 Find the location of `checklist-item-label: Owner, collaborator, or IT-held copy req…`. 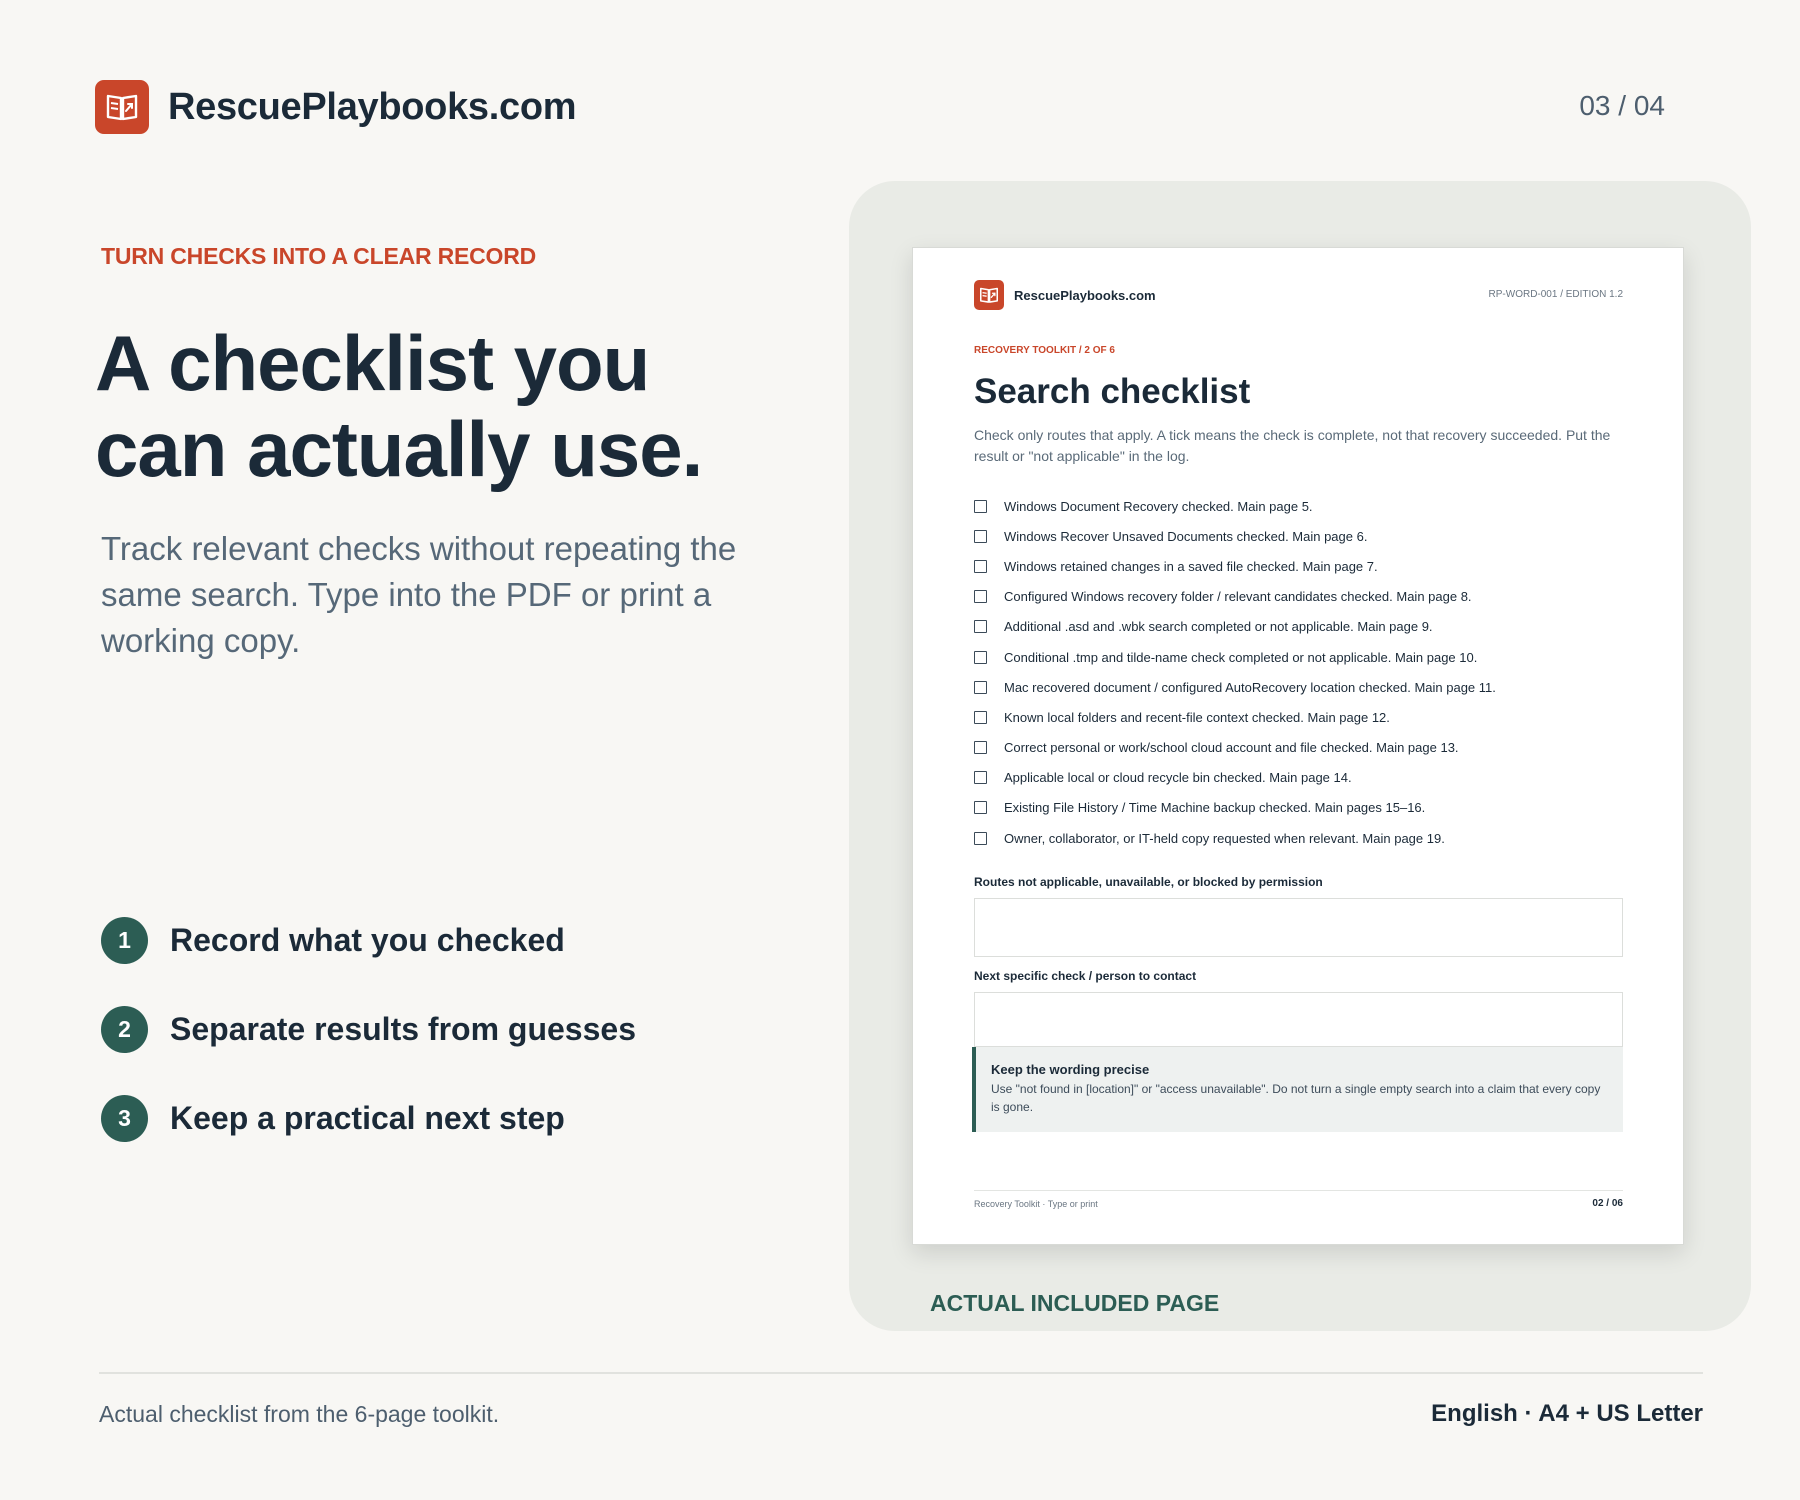

checklist-item-label: Owner, collaborator, or IT-held copy req… is located at coordinates (1224, 838).